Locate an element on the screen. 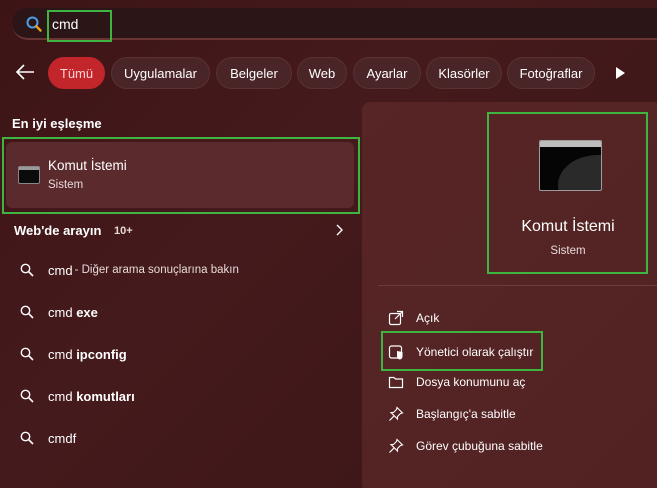 Image resolution: width=657 pixels, height=488 pixels. web-suggestion: cmd - Diğer arama sonuçlarına bakın is located at coordinates (129, 270).